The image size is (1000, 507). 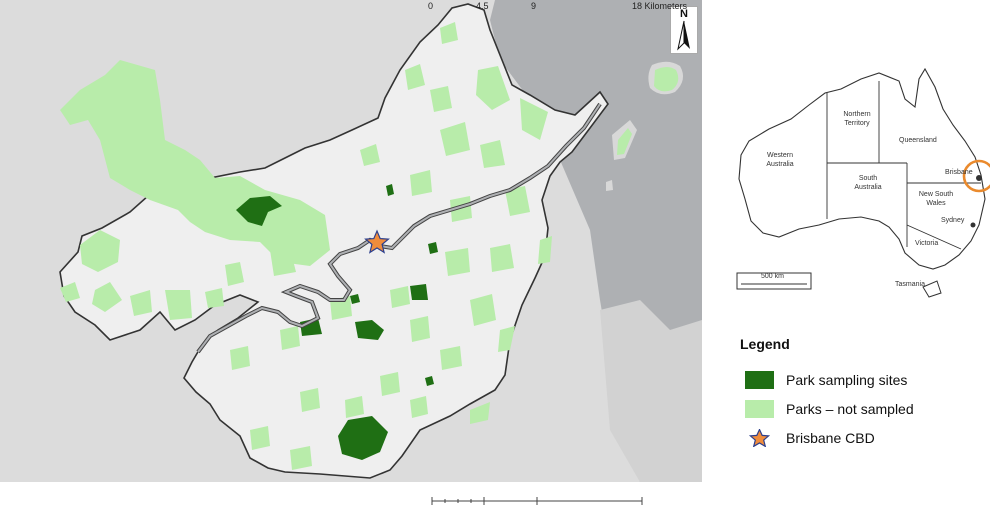 What do you see at coordinates (953, 220) in the screenshot?
I see `city-label-sydney: Sydney` at bounding box center [953, 220].